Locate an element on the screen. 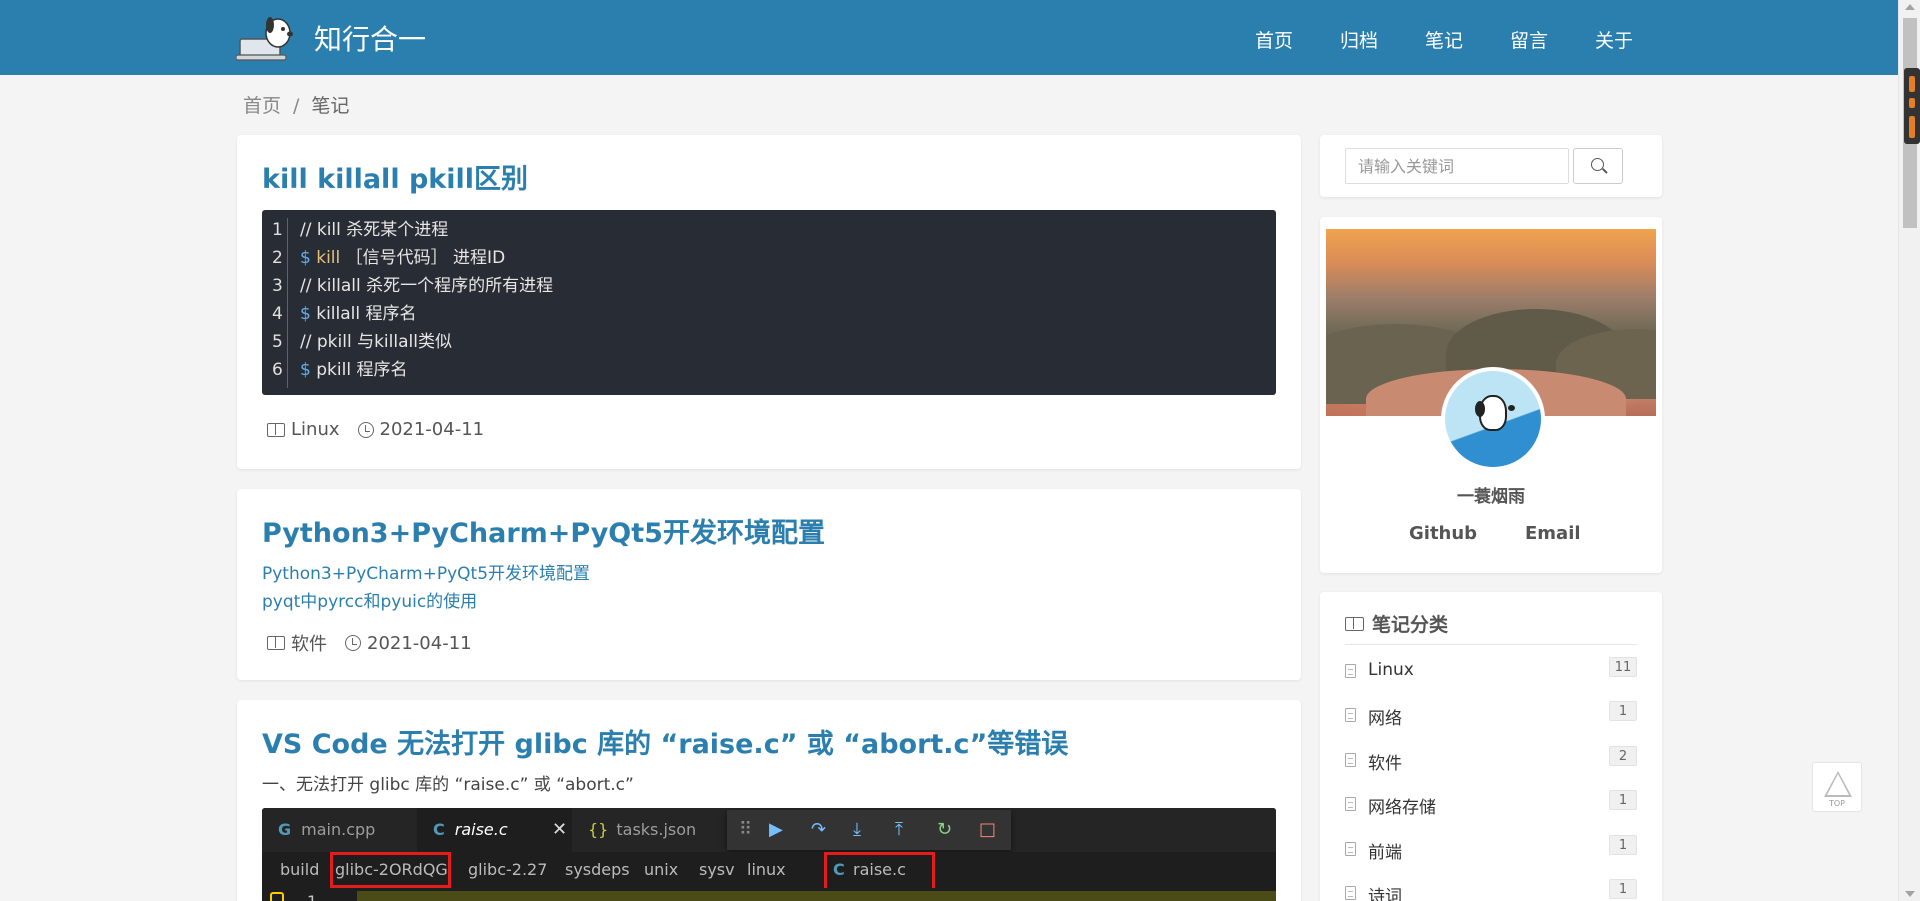 This screenshot has height=901, width=1920. category-item: 网络 1 is located at coordinates (1491, 716).